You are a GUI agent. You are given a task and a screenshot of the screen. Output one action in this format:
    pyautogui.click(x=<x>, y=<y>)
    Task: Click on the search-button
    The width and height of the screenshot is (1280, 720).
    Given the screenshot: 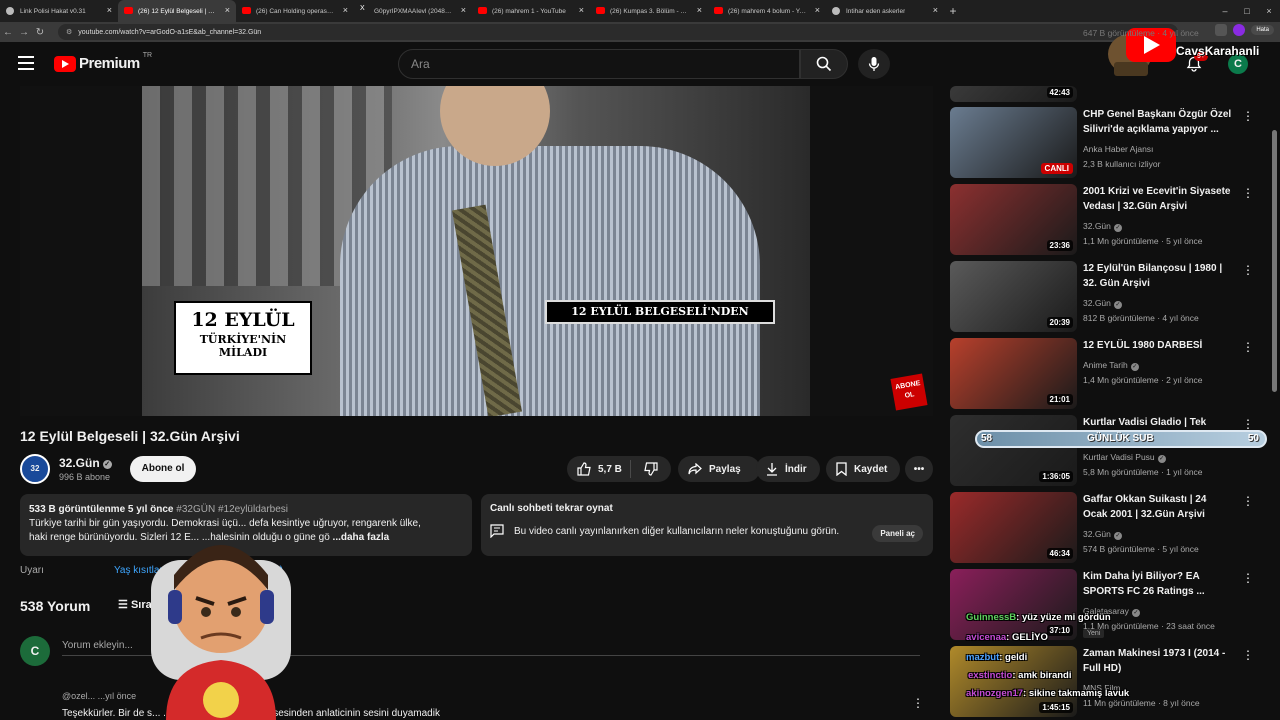 What is the action you would take?
    pyautogui.click(x=824, y=64)
    